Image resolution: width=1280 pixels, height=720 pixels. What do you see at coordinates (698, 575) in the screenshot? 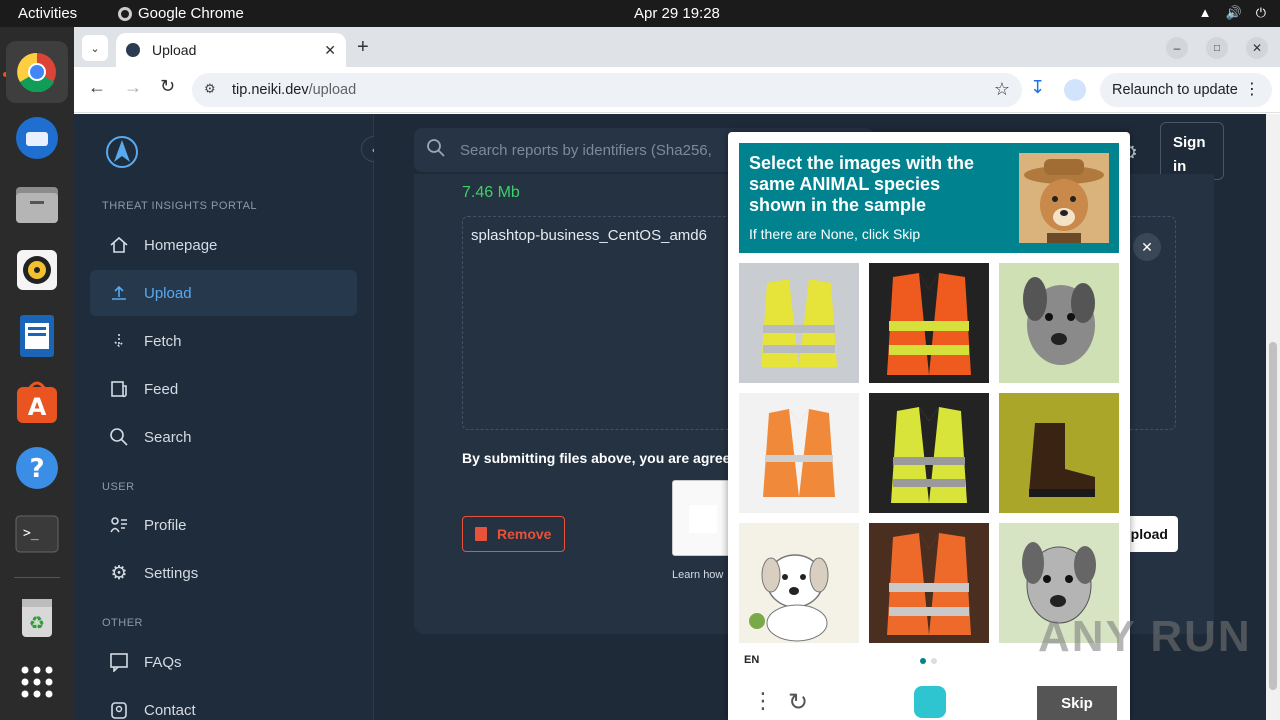
I see `learn-how-text: Learn how` at bounding box center [698, 575].